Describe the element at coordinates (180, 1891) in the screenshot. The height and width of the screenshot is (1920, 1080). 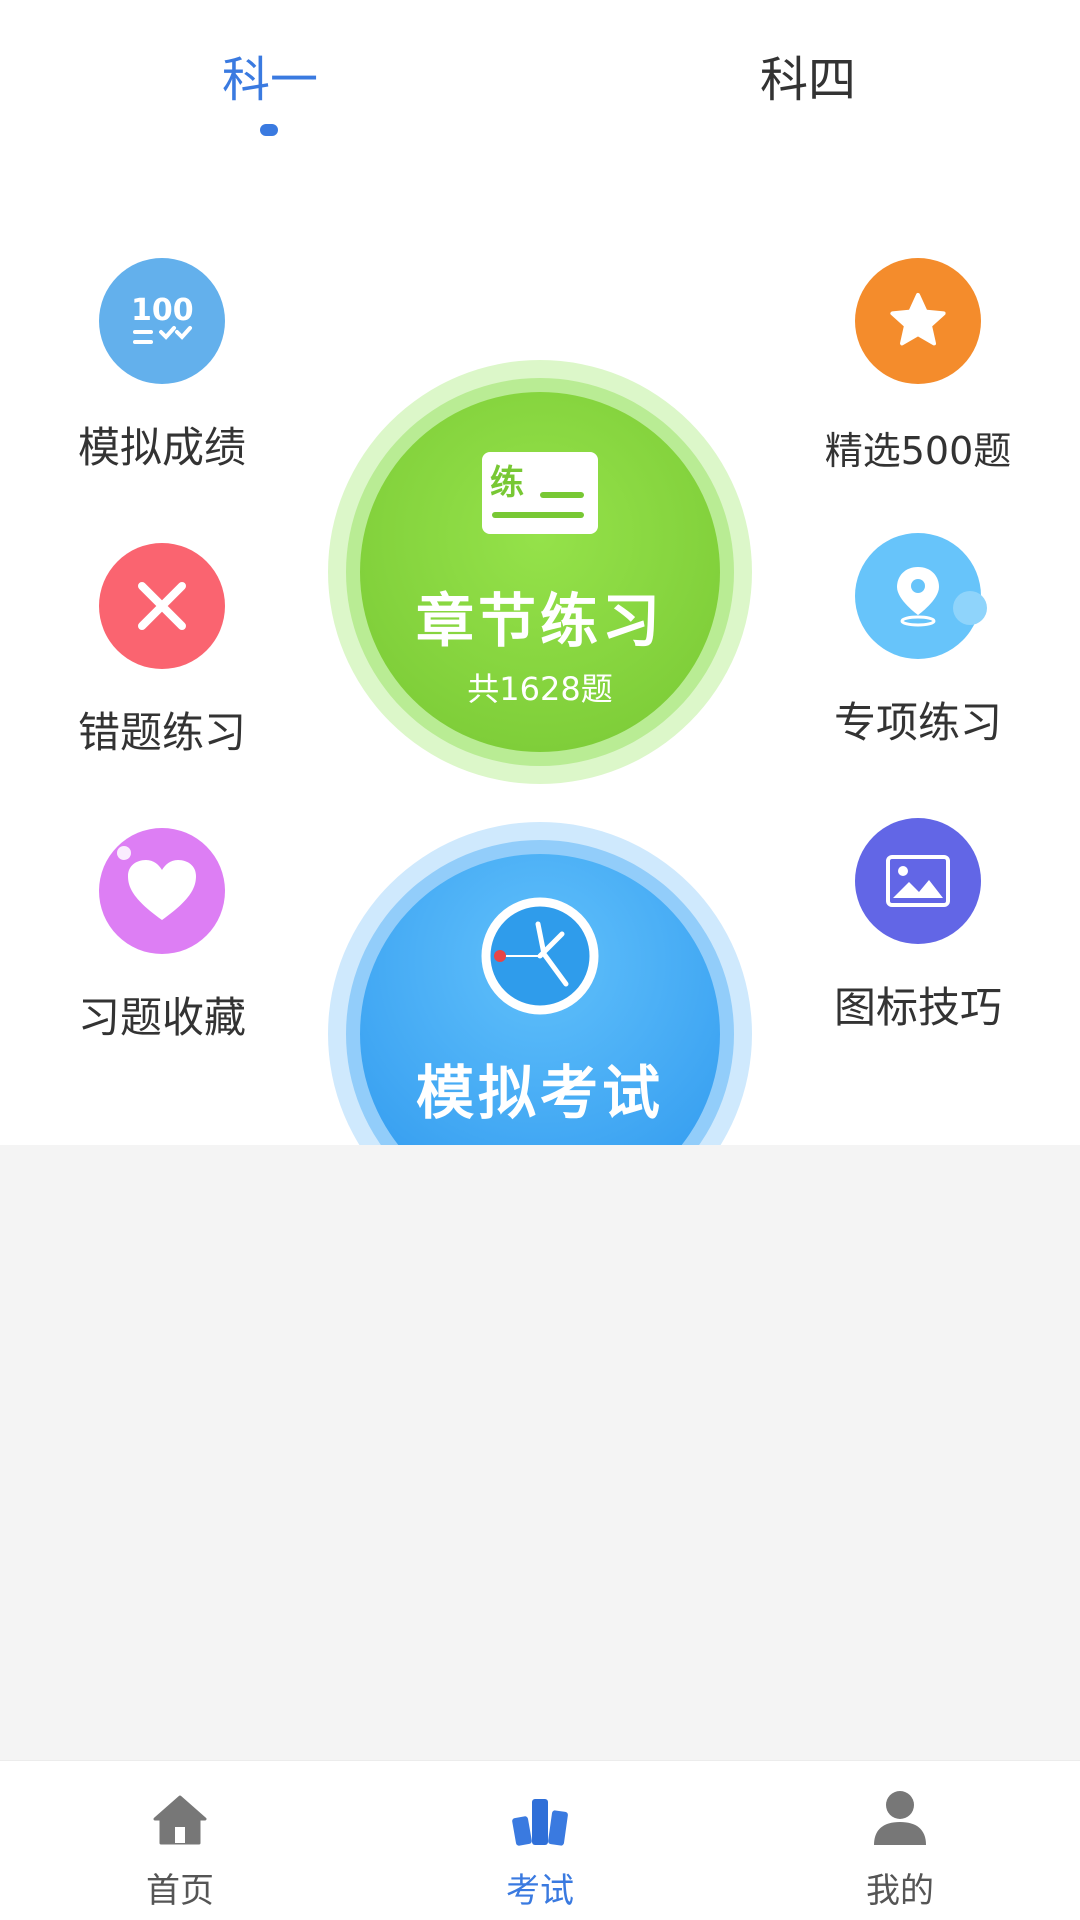
I see `nav-home-label: 首页` at that location.